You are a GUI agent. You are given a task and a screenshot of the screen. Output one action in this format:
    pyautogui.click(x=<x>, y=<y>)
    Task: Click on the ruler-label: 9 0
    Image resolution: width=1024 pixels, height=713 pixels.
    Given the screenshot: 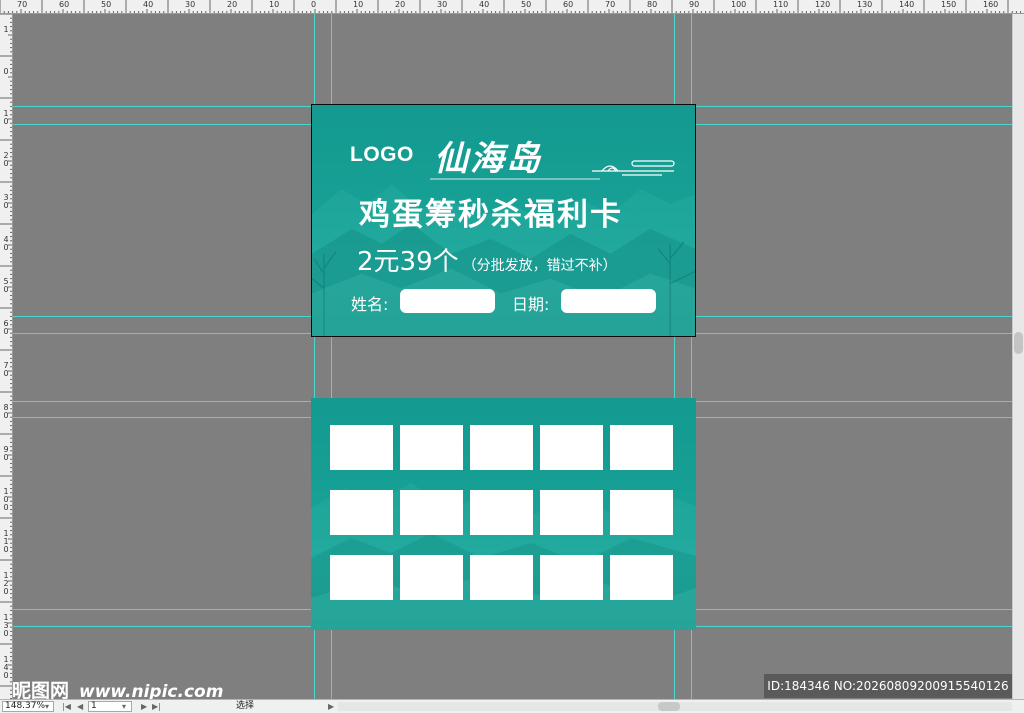 What is the action you would take?
    pyautogui.click(x=6, y=453)
    